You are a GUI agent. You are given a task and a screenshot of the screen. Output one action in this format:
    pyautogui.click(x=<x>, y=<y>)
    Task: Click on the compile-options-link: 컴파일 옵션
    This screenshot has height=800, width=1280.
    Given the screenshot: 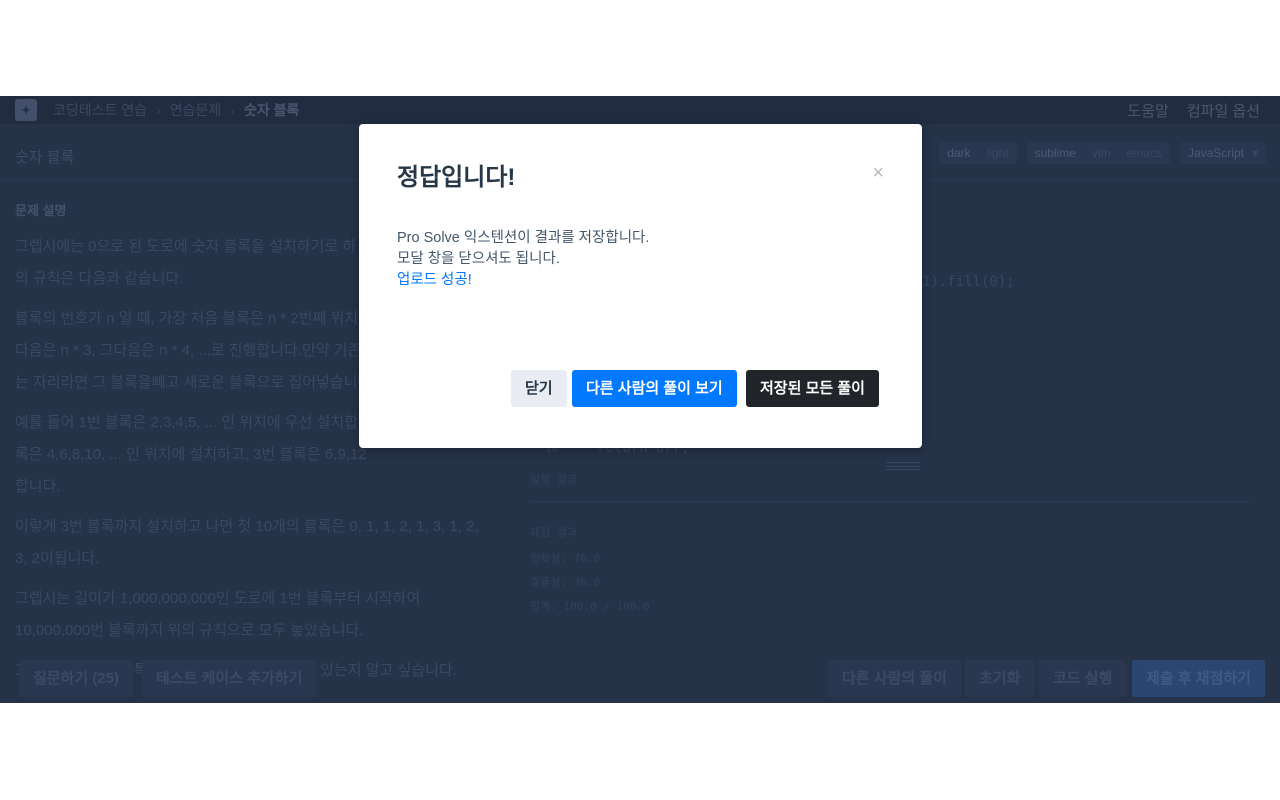 What is the action you would take?
    pyautogui.click(x=1223, y=110)
    